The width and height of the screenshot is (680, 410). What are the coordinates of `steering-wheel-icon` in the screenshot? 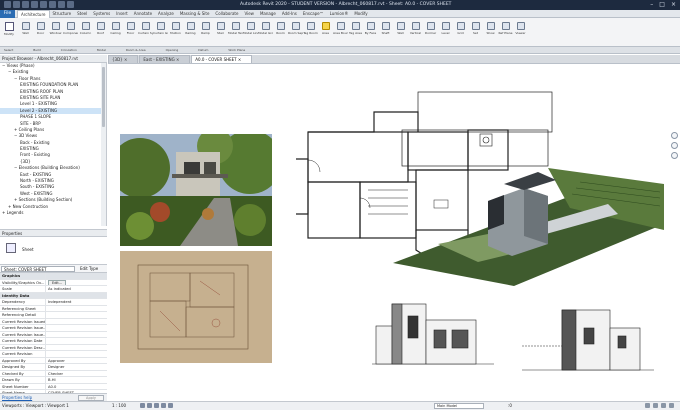 It's located at (674, 135).